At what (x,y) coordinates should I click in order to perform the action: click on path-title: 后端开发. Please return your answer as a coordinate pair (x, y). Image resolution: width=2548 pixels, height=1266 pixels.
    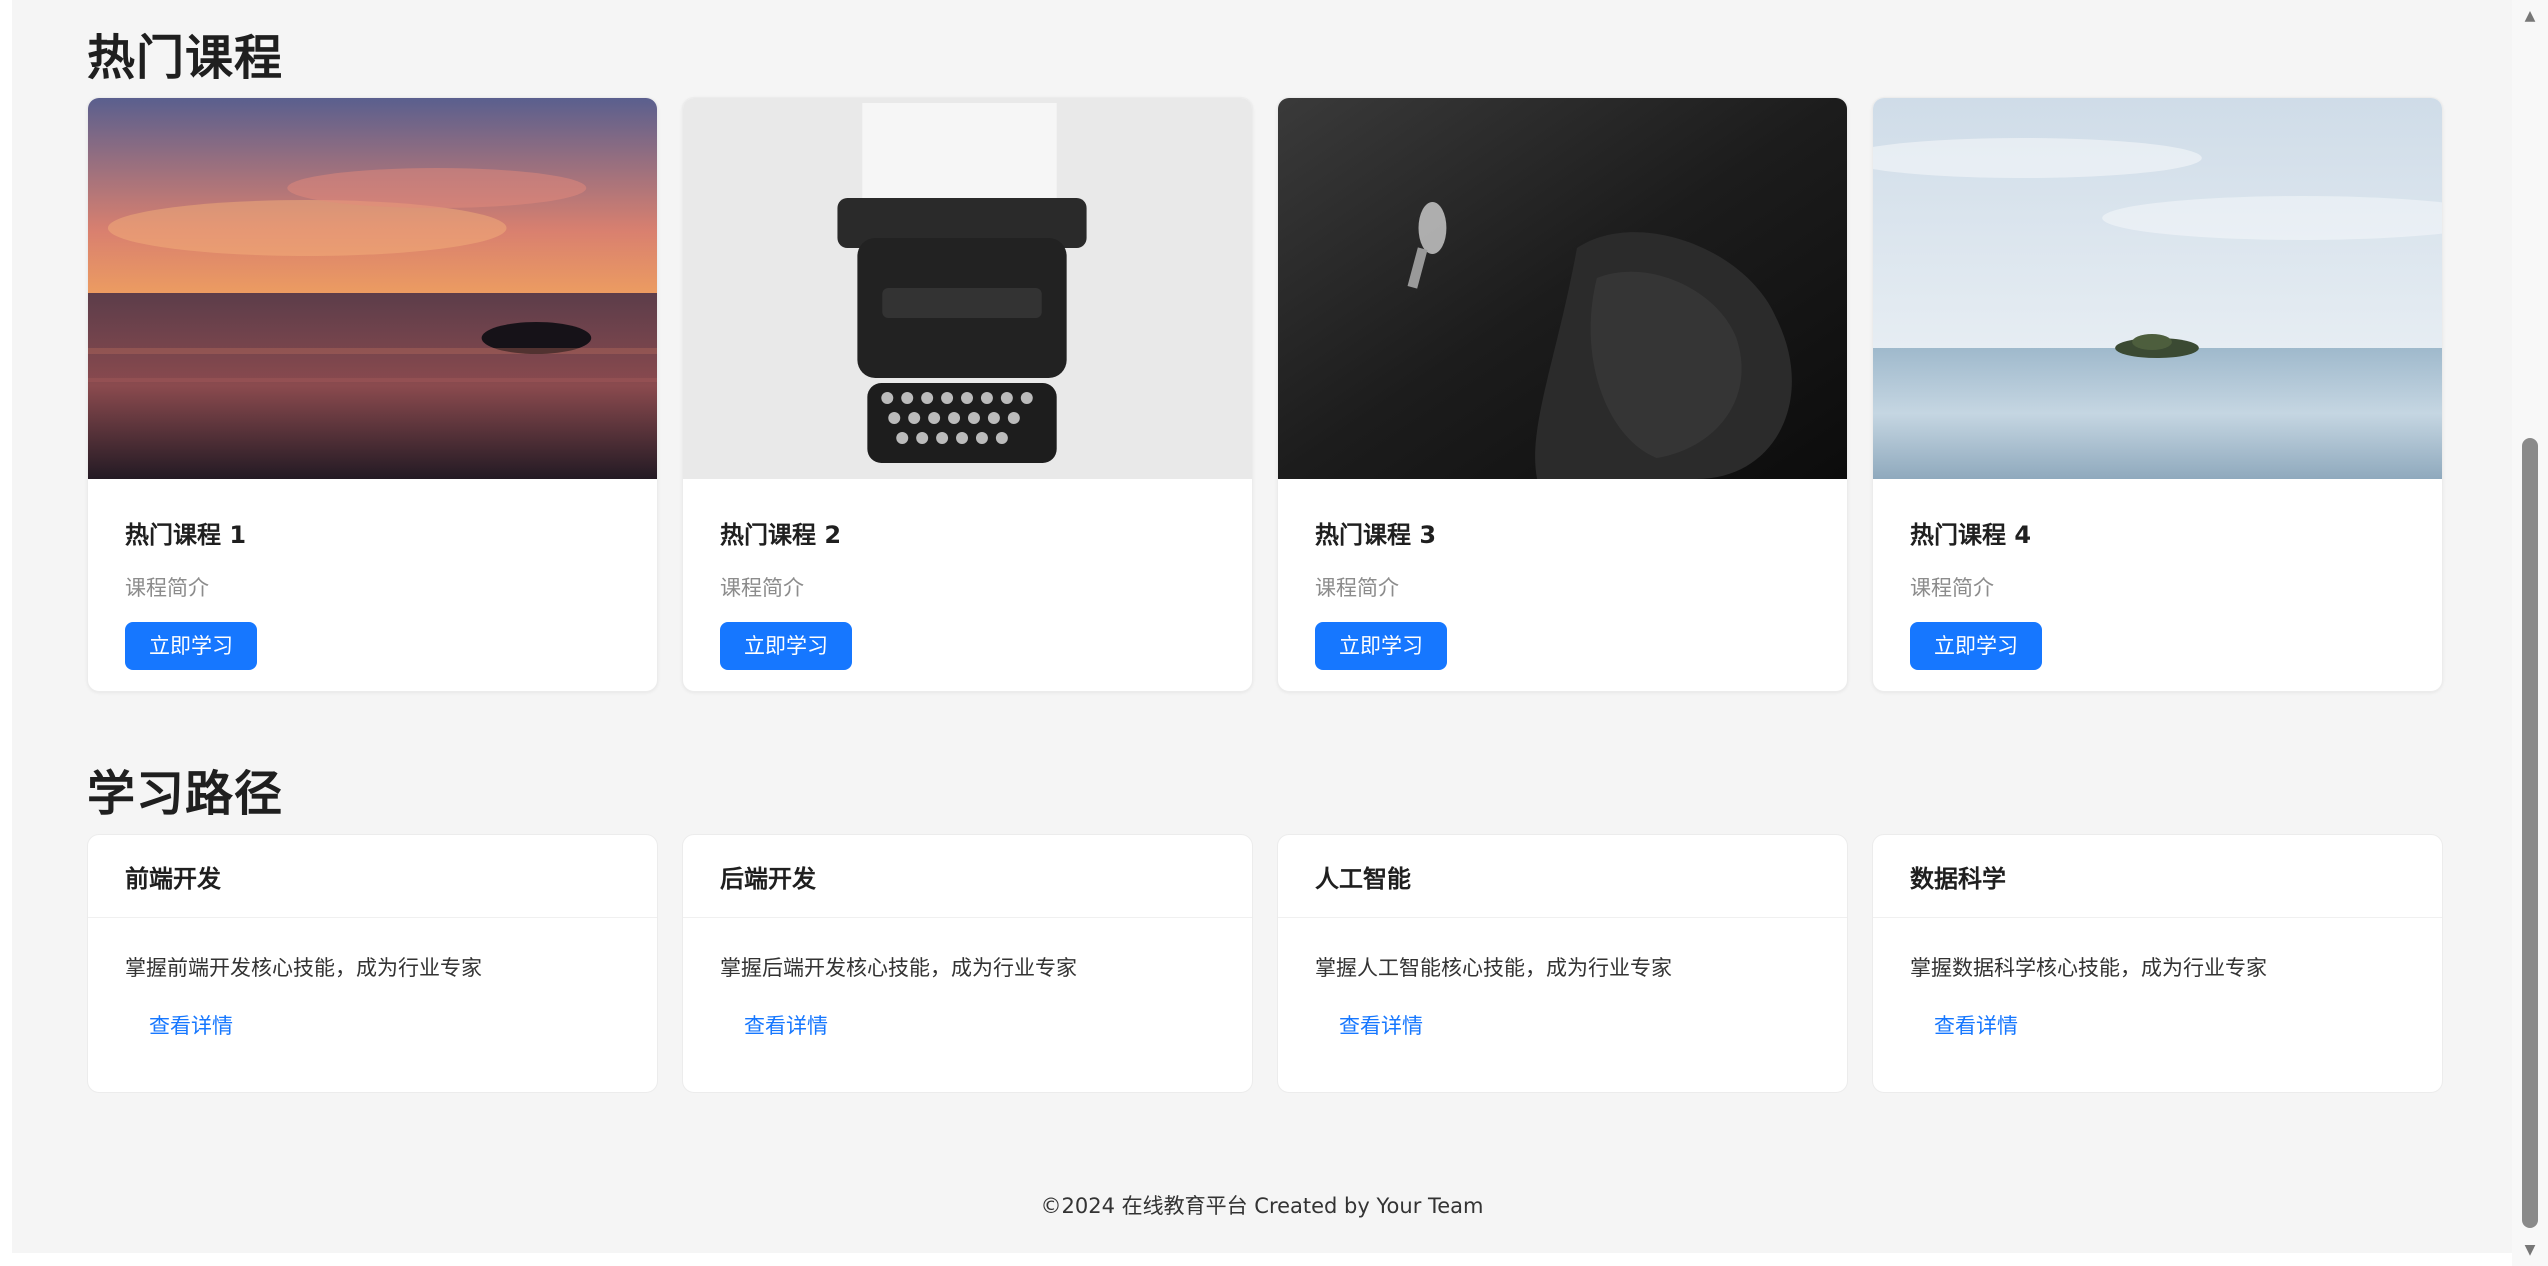
    Looking at the image, I should click on (768, 878).